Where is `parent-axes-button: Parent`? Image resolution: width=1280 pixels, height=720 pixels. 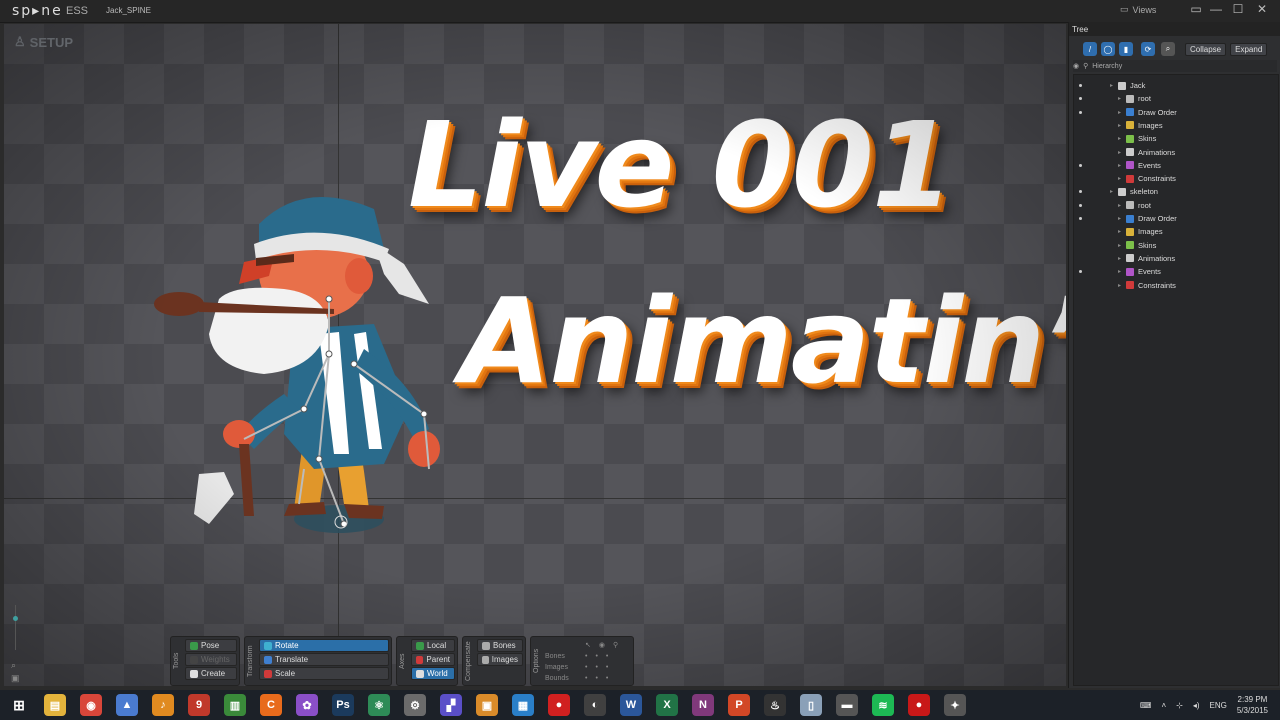 parent-axes-button: Parent is located at coordinates (433, 659).